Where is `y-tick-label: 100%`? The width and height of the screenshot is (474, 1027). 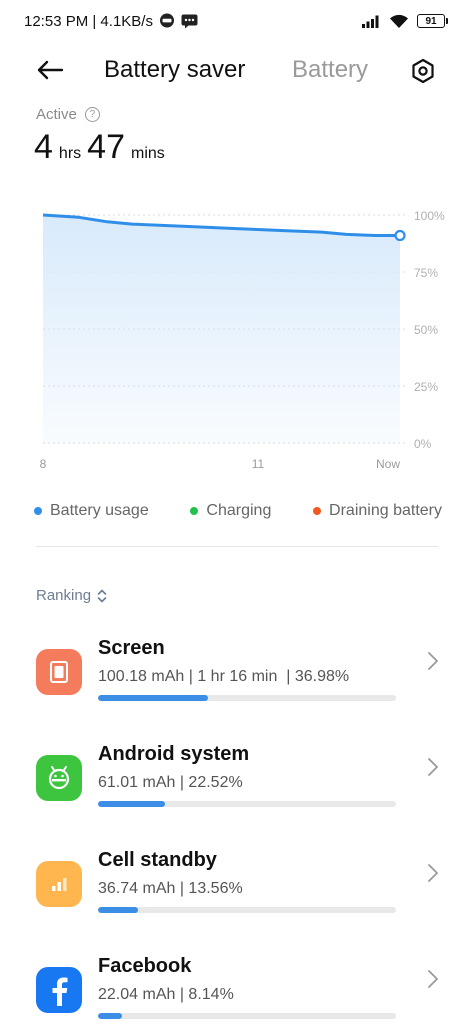
y-tick-label: 100% is located at coordinates (429, 216).